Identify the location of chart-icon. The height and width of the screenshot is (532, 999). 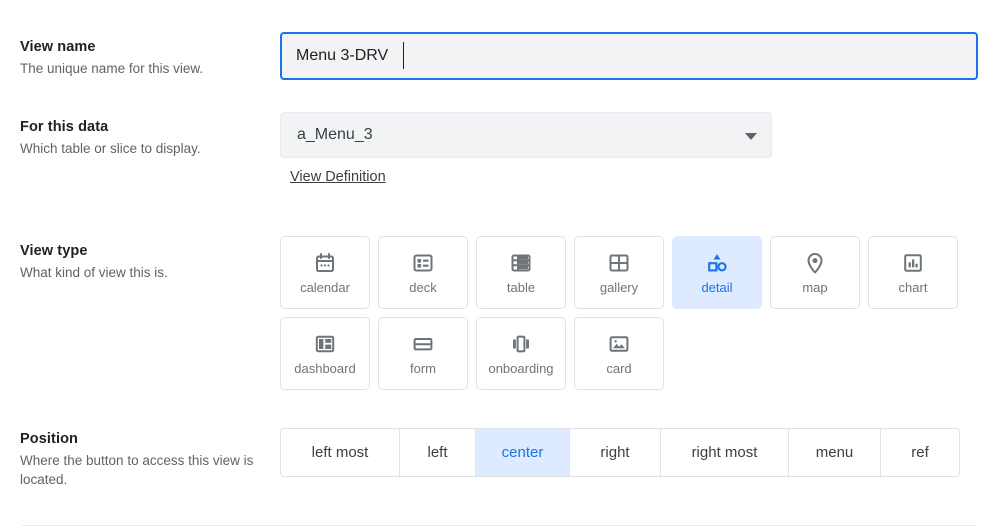
(913, 263).